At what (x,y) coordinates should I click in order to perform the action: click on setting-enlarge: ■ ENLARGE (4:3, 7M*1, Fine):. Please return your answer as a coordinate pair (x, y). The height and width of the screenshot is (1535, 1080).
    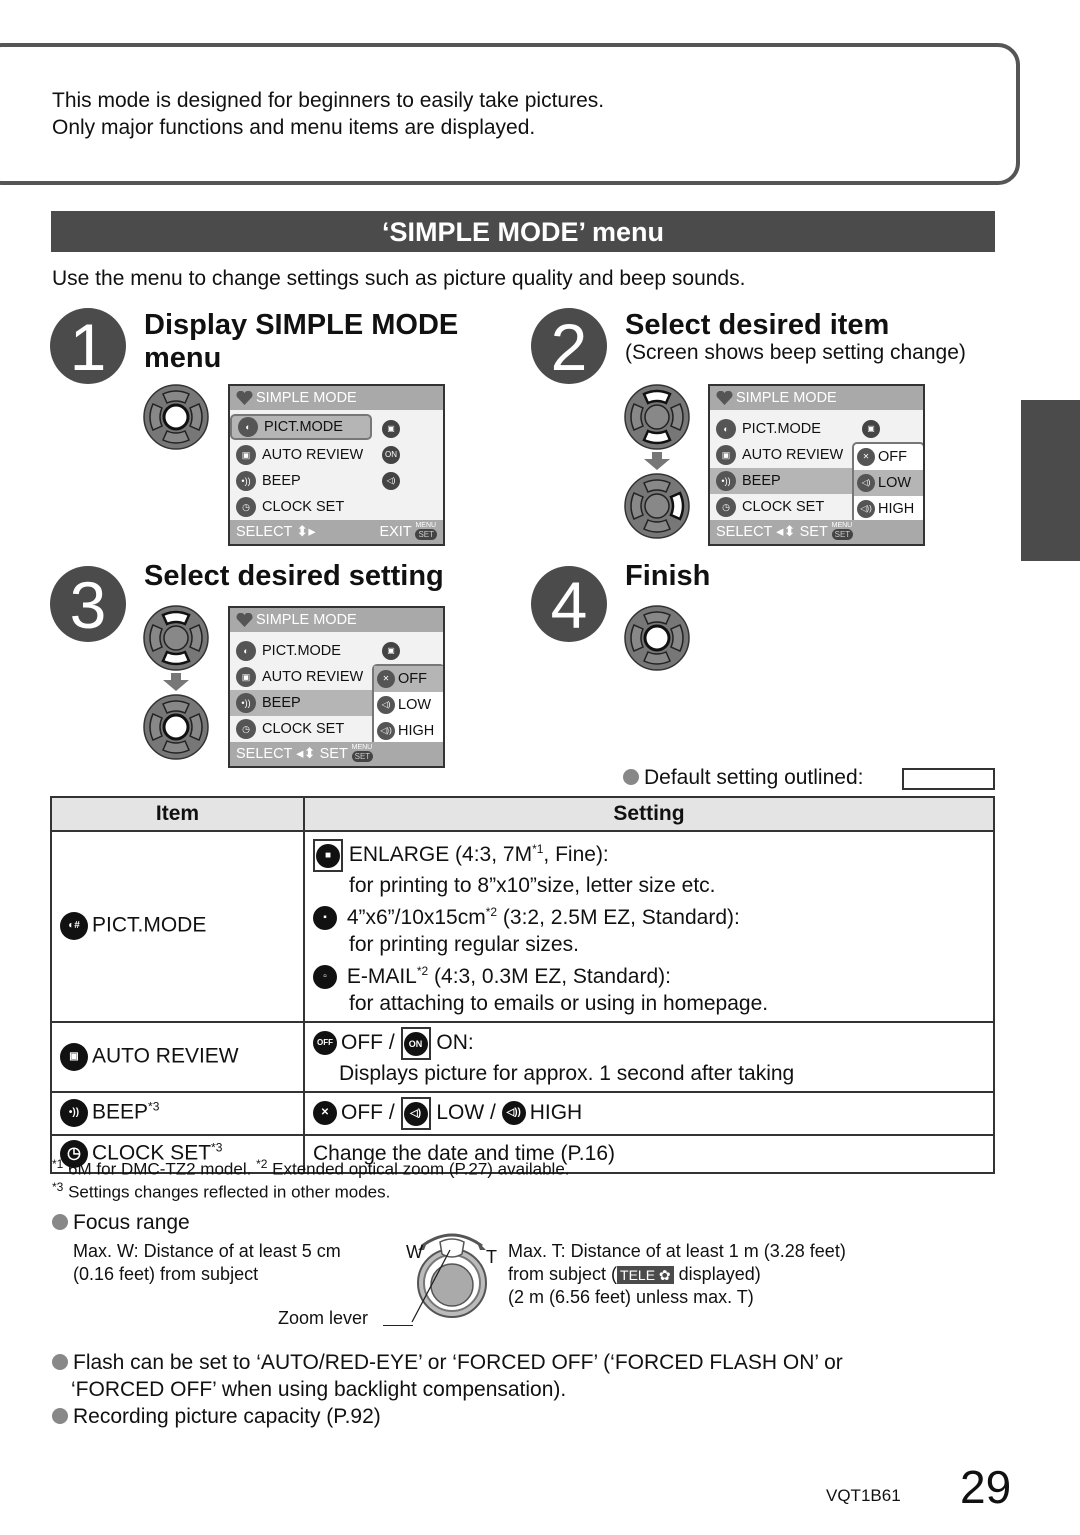
    Looking at the image, I should click on (649, 854).